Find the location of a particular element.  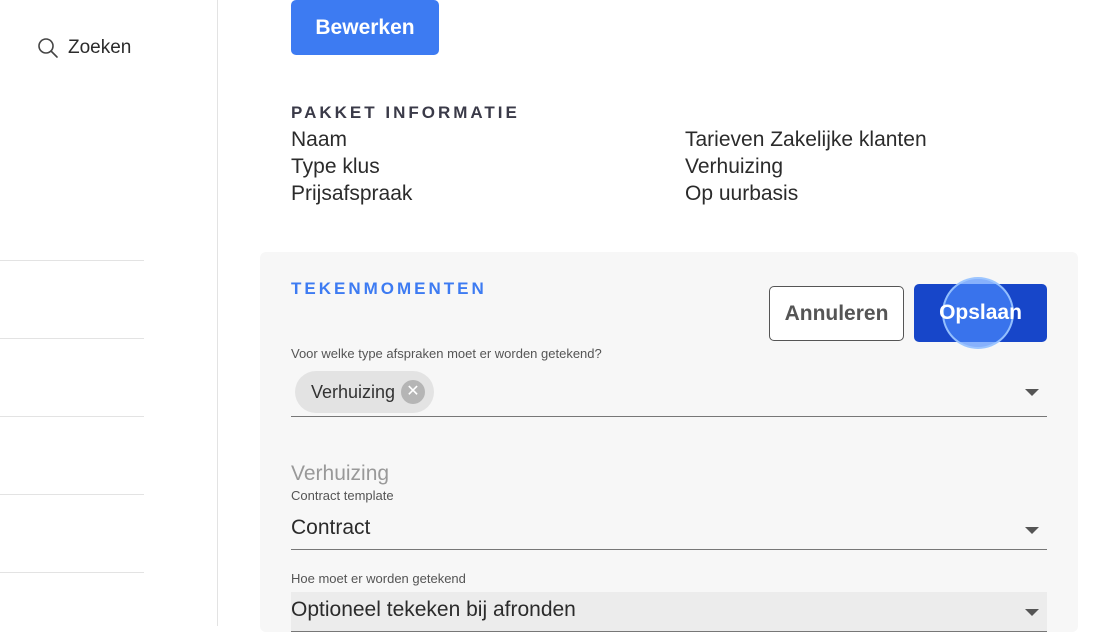

sign-method-value: Optioneel tekeken bij afronden is located at coordinates (433, 609).